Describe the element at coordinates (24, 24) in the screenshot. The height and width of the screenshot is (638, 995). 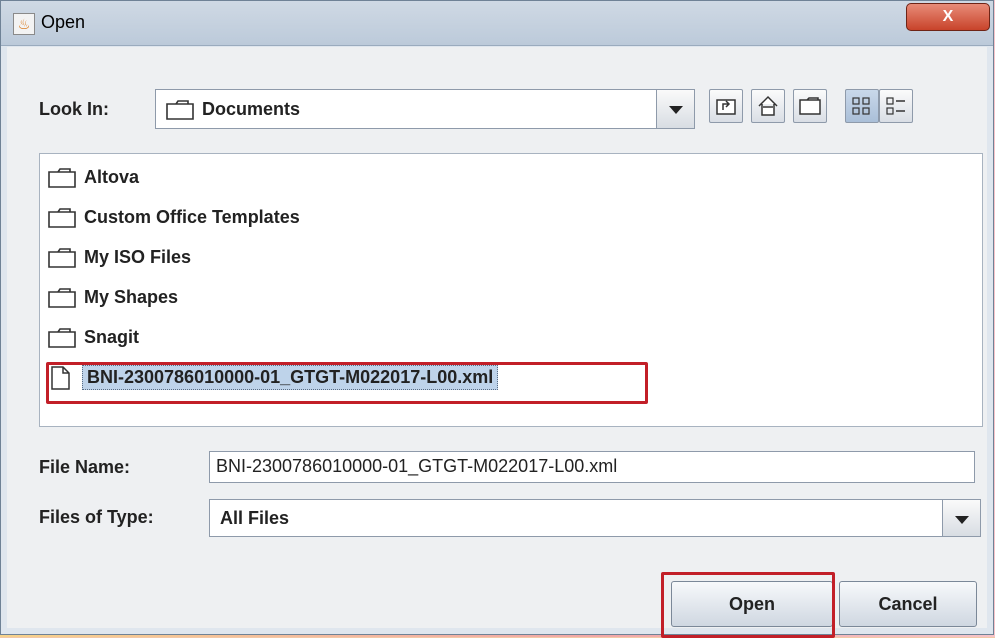
I see `java-app-icon: ♨` at that location.